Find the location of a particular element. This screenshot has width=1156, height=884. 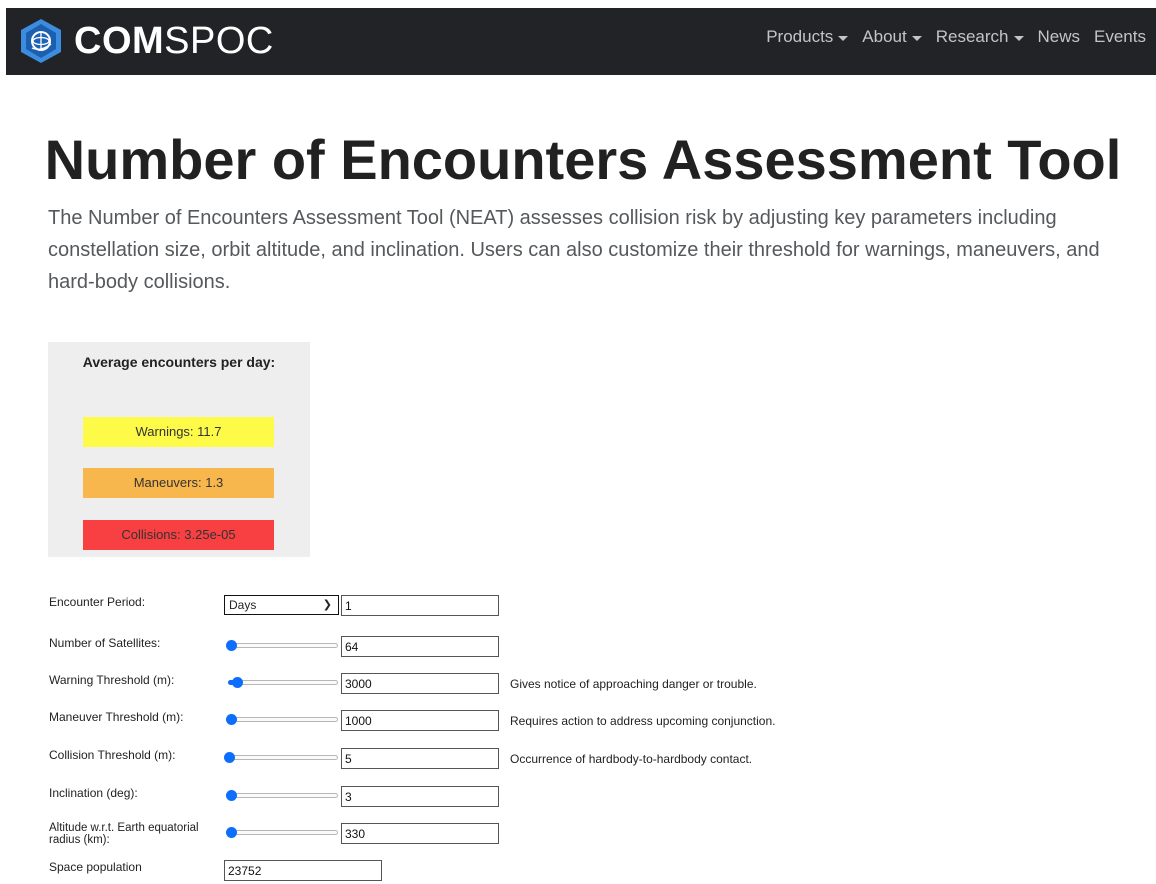

nav-item-about: About is located at coordinates (892, 37).